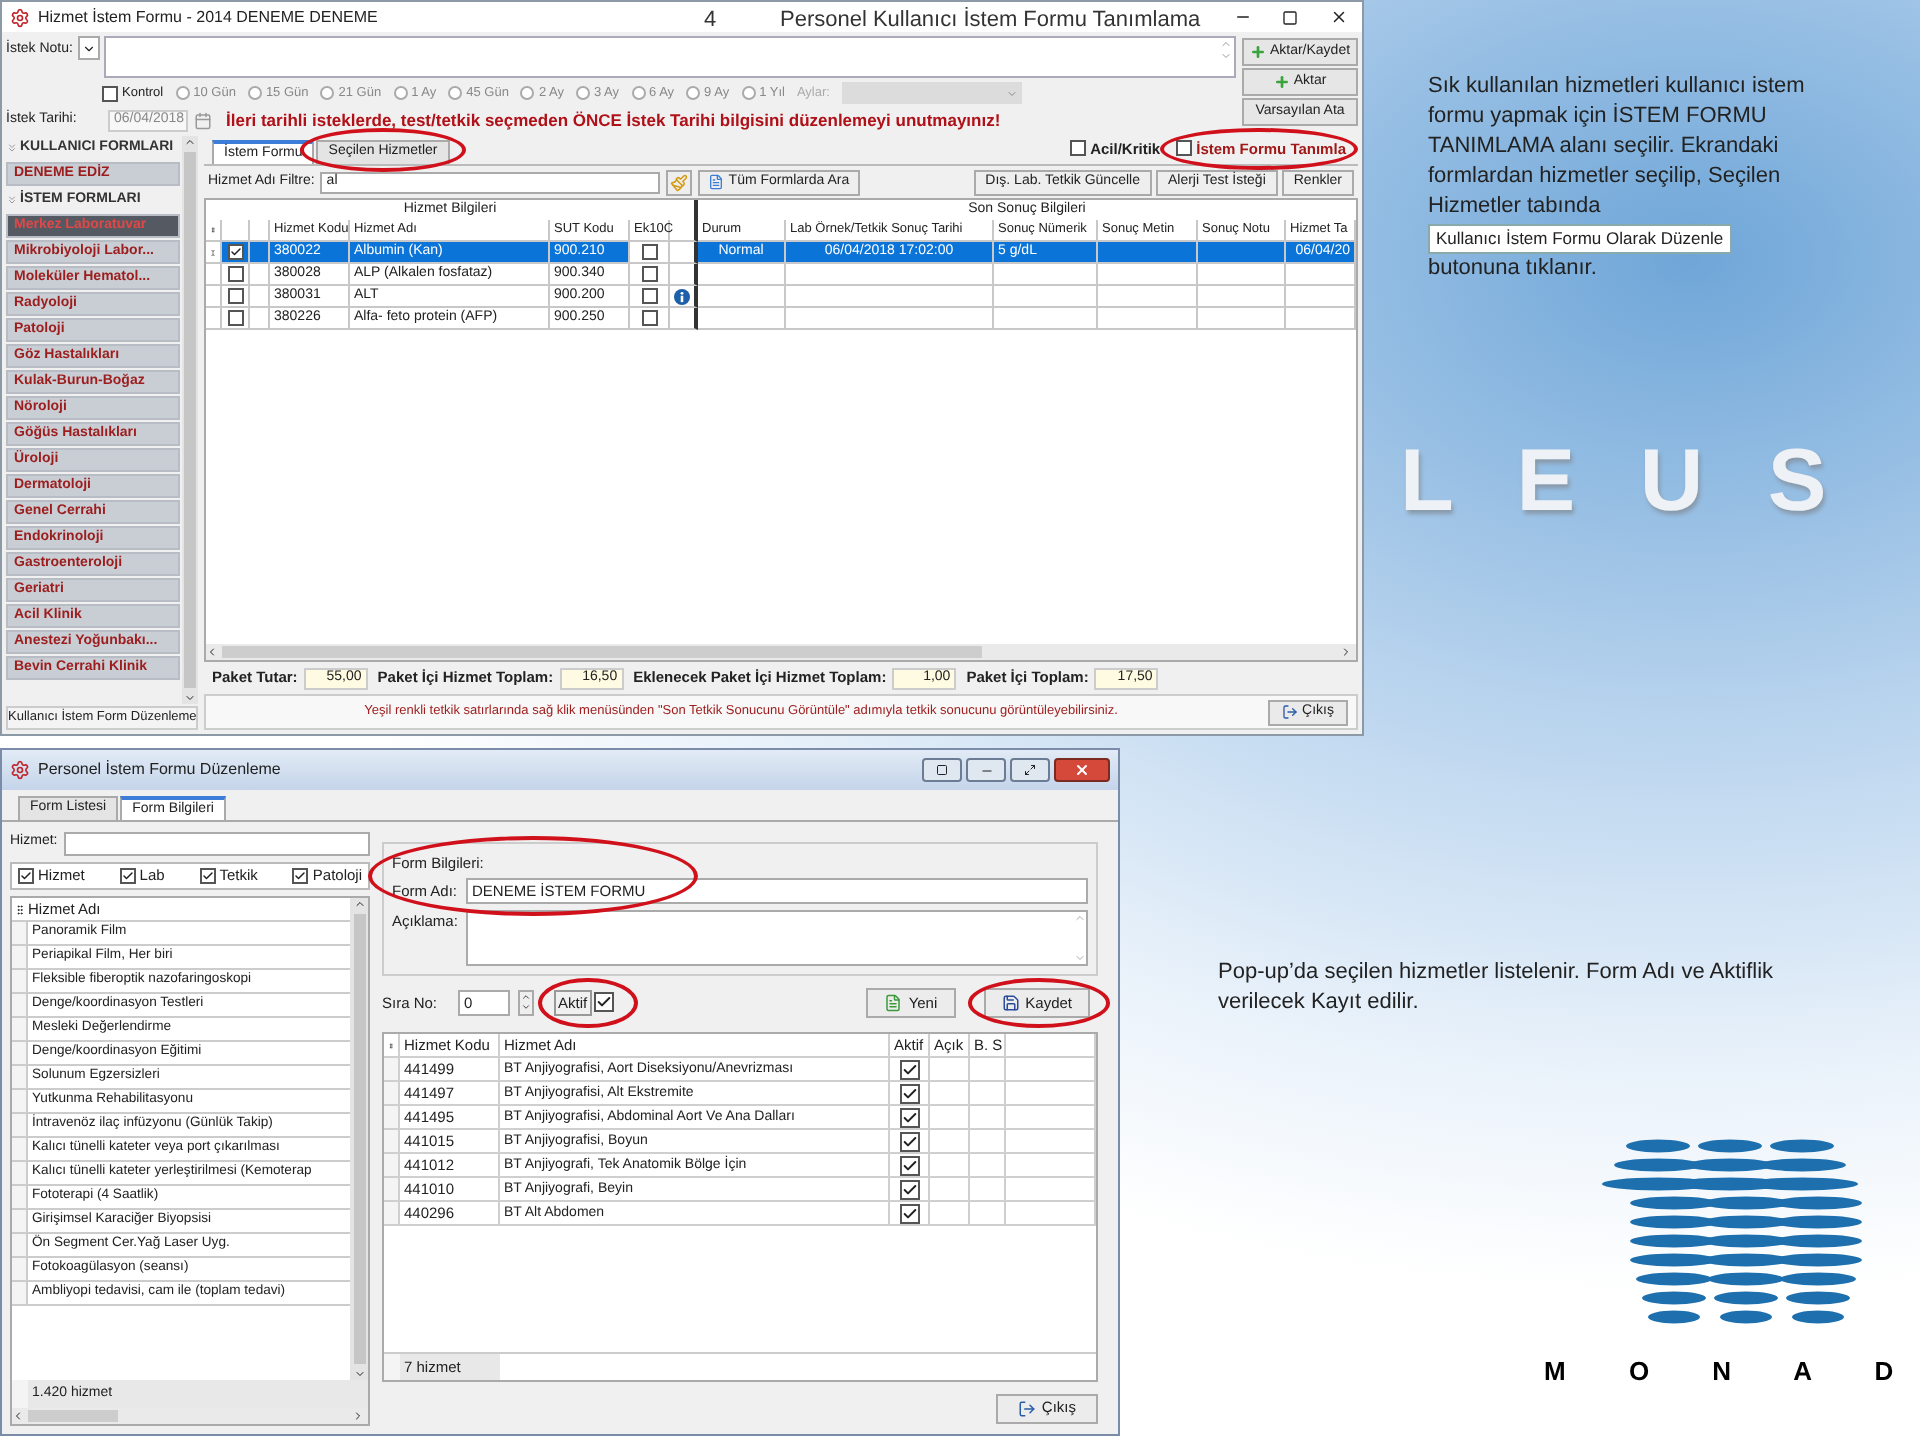 Image resolution: width=1920 pixels, height=1440 pixels. I want to click on text-cursor-icon, so click(213, 252).